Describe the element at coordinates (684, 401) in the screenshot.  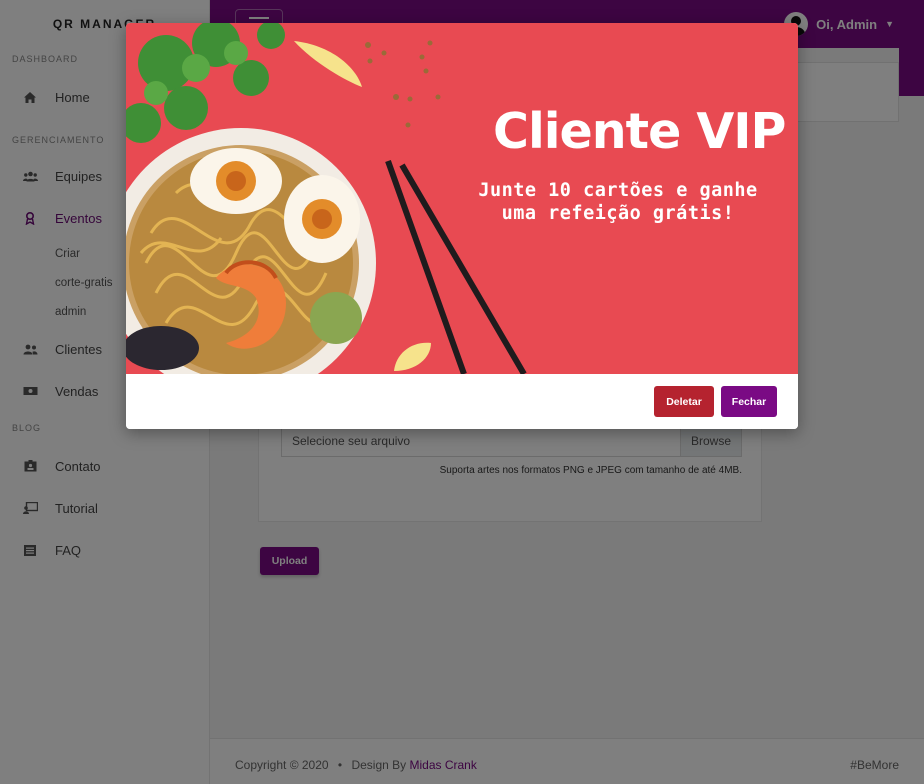
I see `delete-button: Deletar` at that location.